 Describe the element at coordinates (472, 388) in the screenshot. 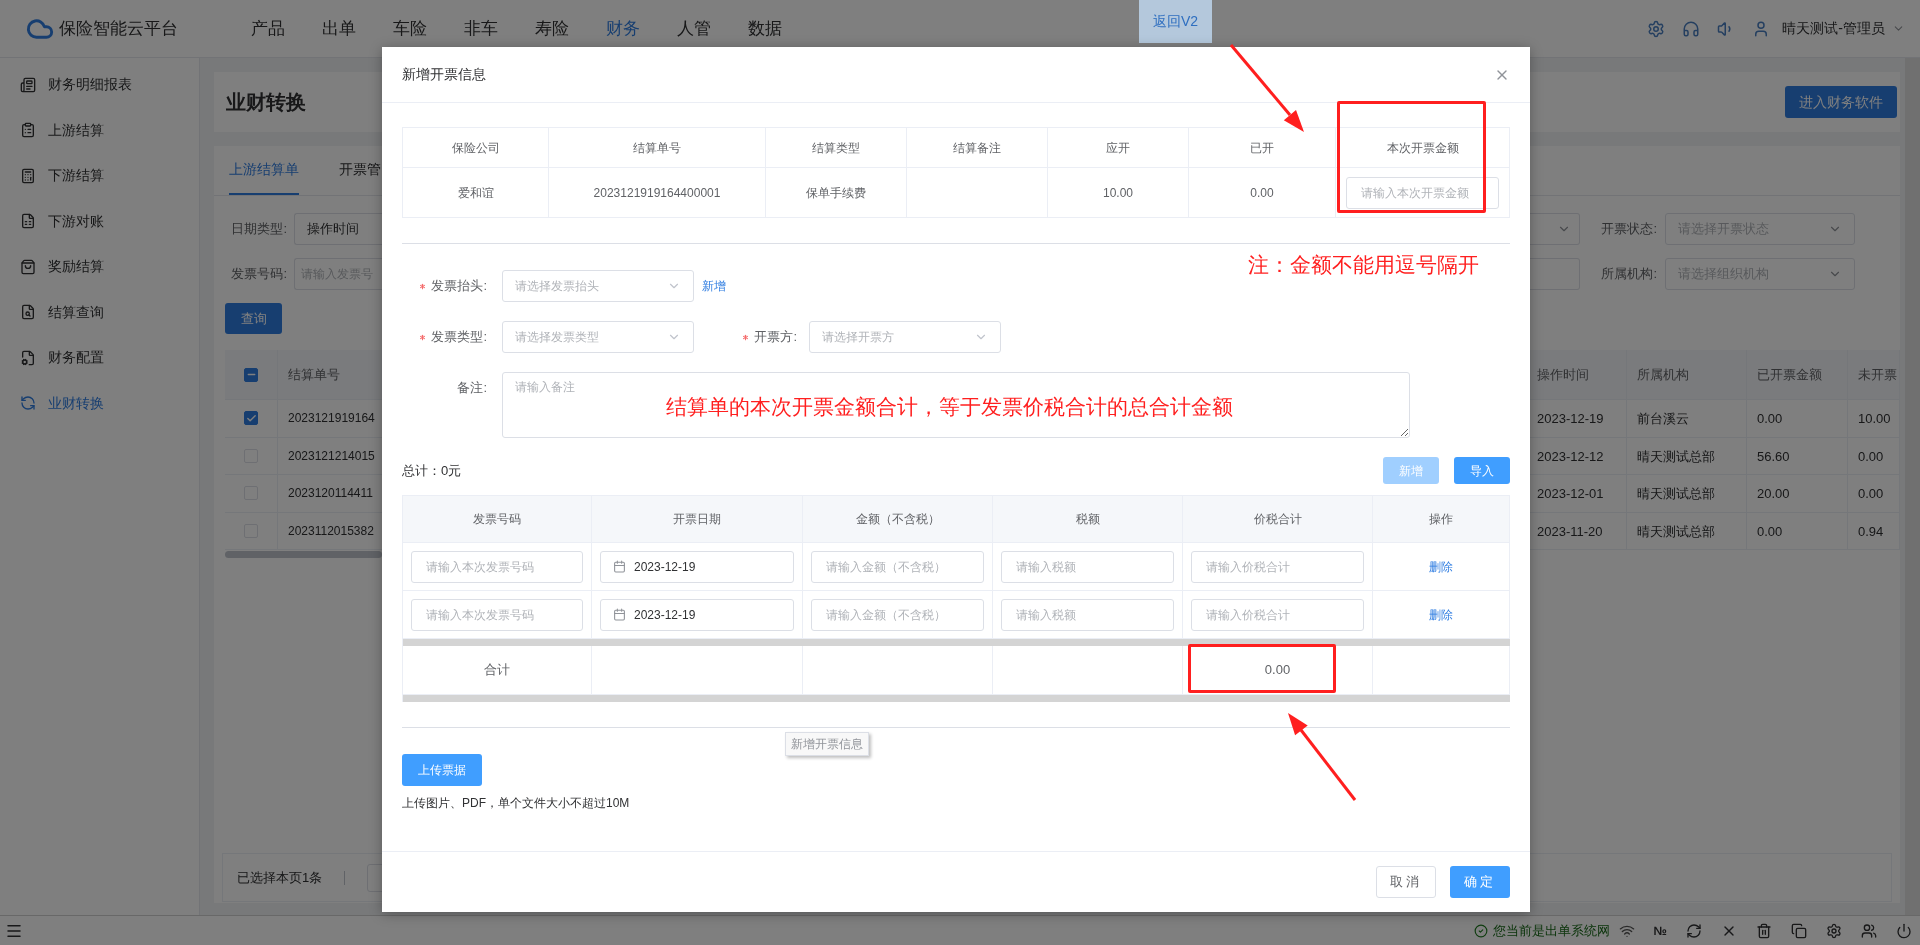

I see `field-label: 备注:` at that location.